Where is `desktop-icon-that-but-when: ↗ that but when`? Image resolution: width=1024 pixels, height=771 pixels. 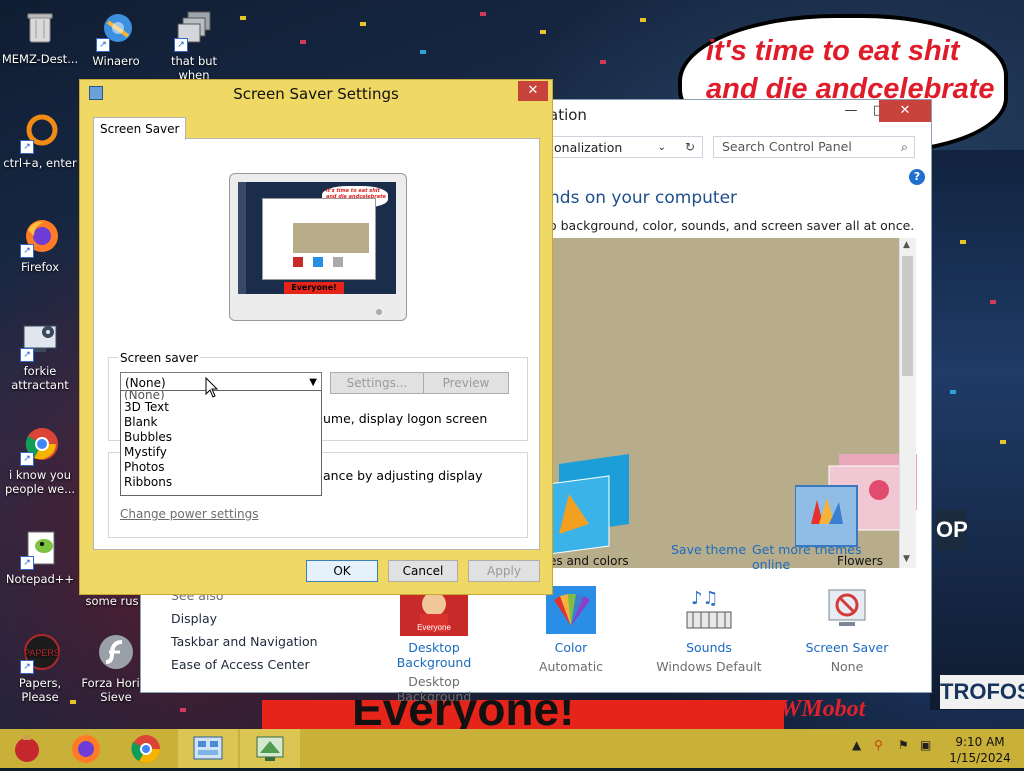 desktop-icon-that-but-when: ↗ that but when is located at coordinates (194, 46).